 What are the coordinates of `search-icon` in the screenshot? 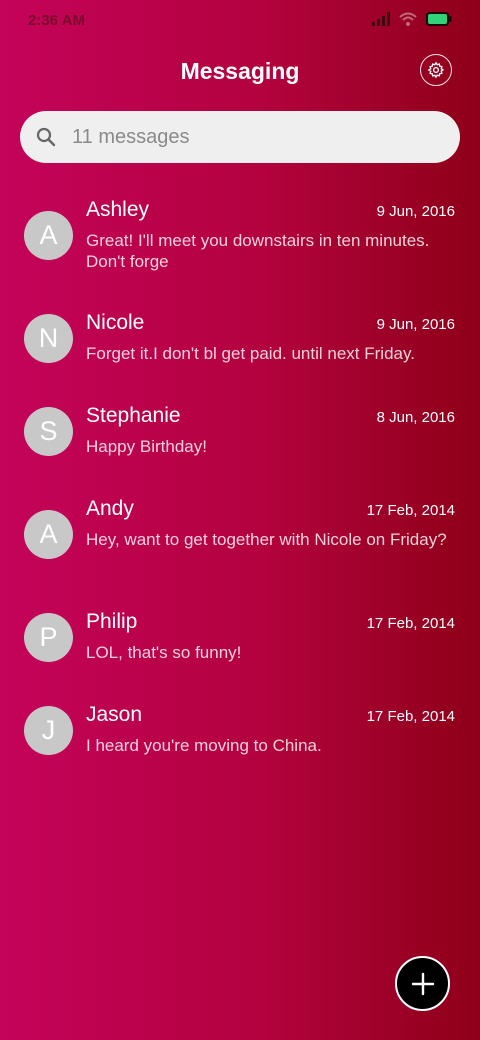 It's located at (46, 137).